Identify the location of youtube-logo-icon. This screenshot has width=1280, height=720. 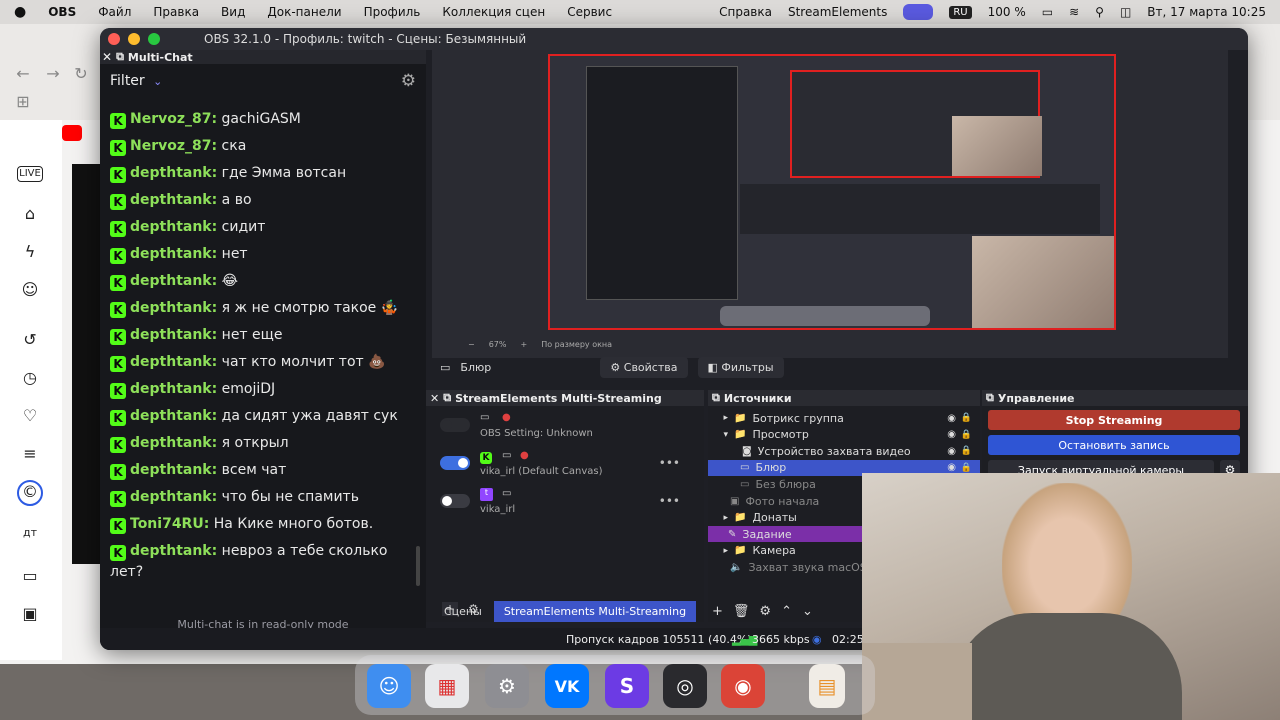
(72, 133).